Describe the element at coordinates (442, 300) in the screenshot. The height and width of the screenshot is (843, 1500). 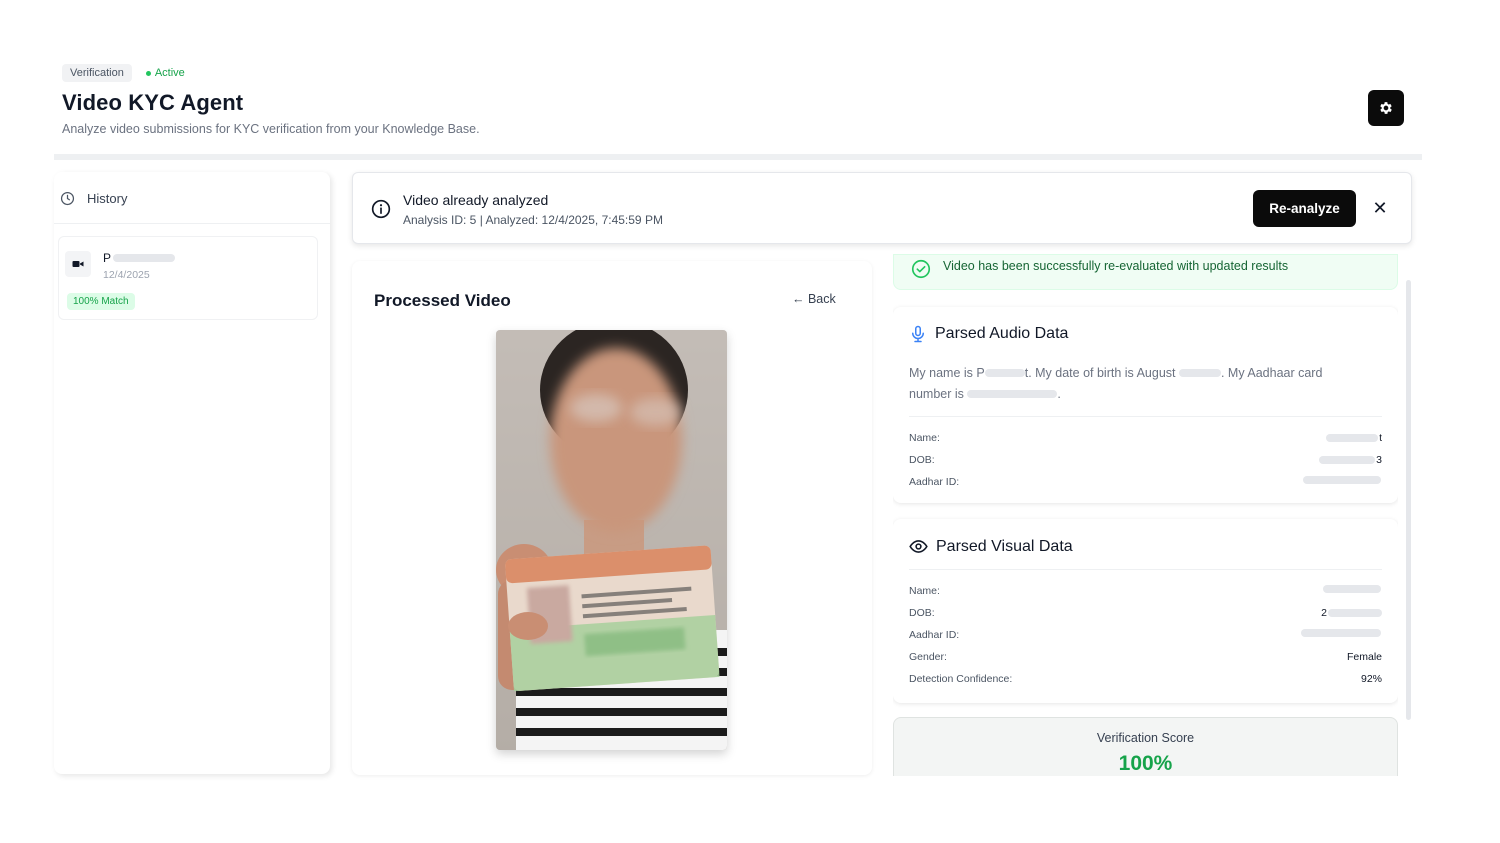
I see `video-title: Processed Video` at that location.